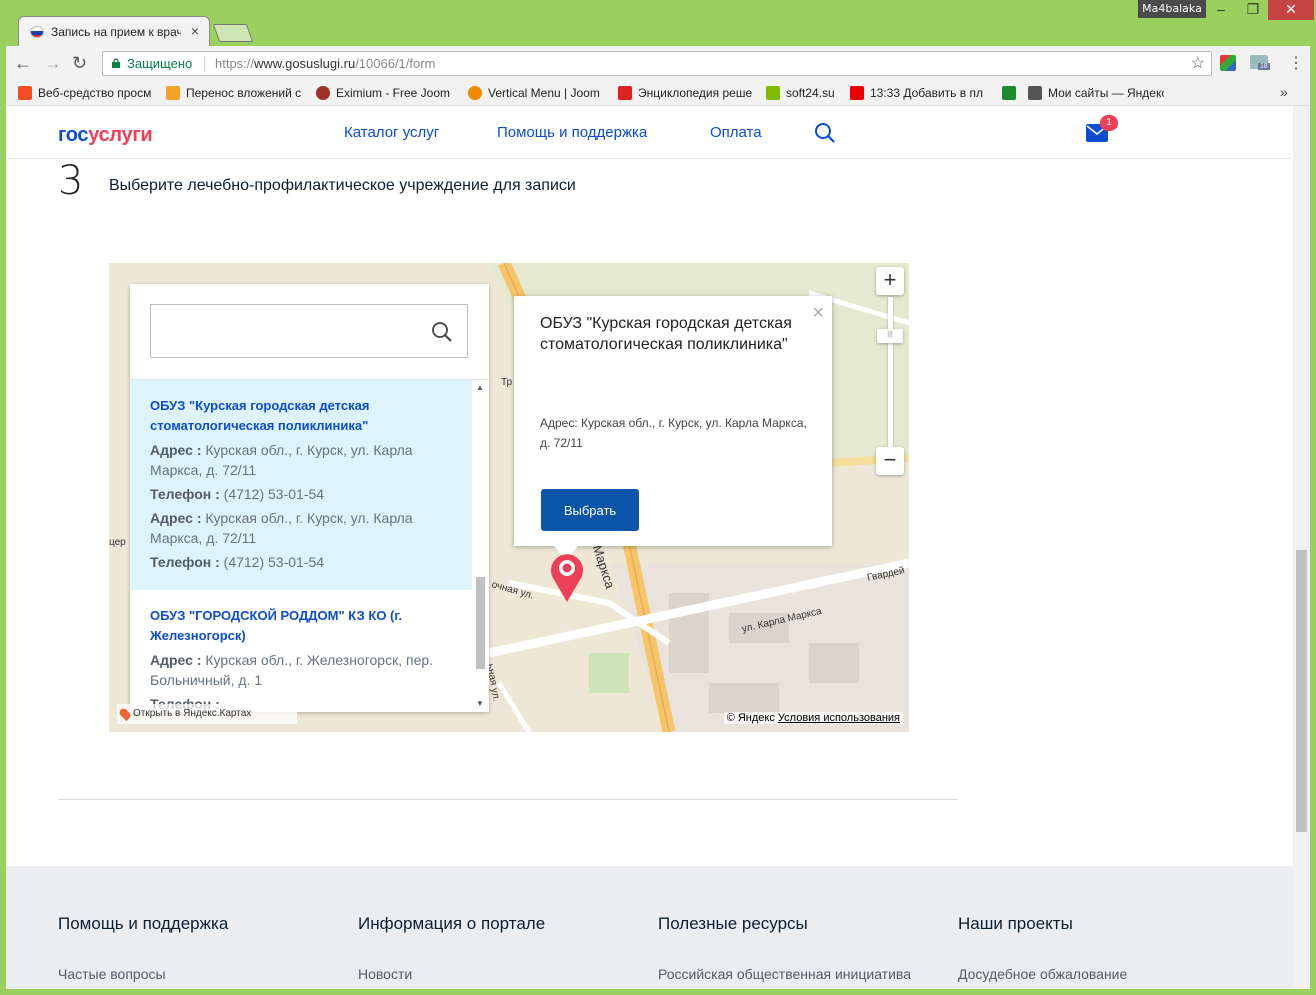 The image size is (1316, 995). What do you see at coordinates (1106, 93) in the screenshot?
I see `bookmark-label: Мои сайты — Яндекс` at bounding box center [1106, 93].